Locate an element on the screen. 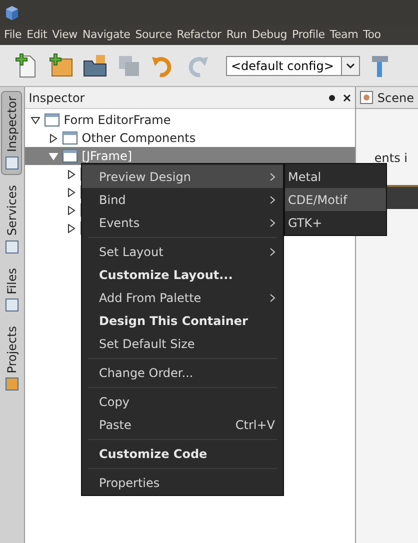 The image size is (418, 543). side-tab: Inspector is located at coordinates (11, 133).